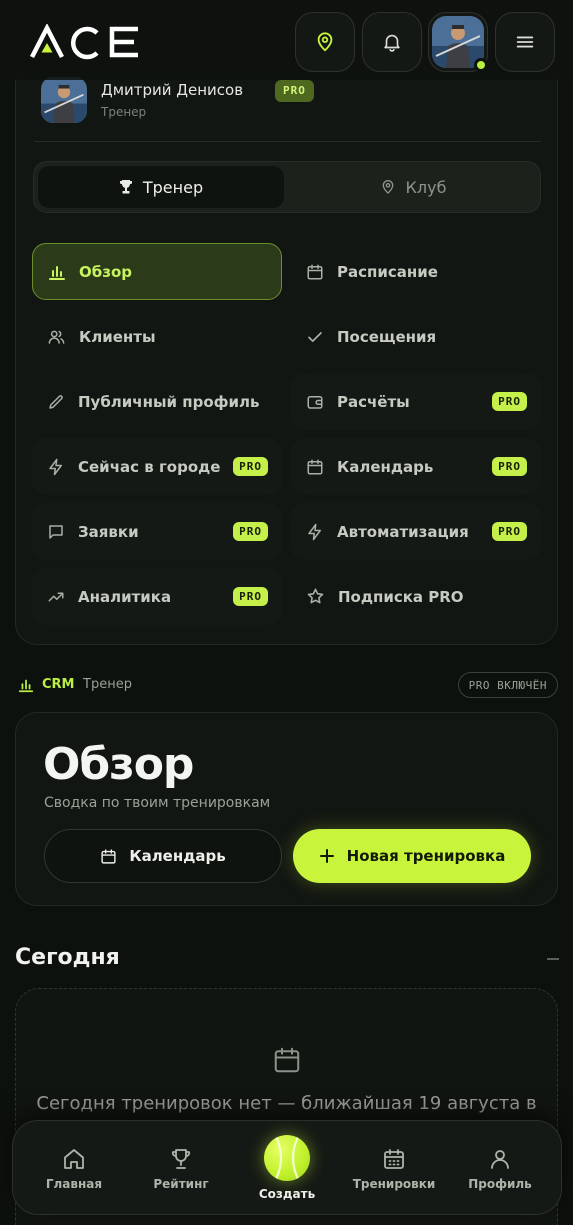 This screenshot has width=573, height=1225. What do you see at coordinates (157, 803) in the screenshot?
I see `page-subtitle: Сводка по твоим тренировкам` at bounding box center [157, 803].